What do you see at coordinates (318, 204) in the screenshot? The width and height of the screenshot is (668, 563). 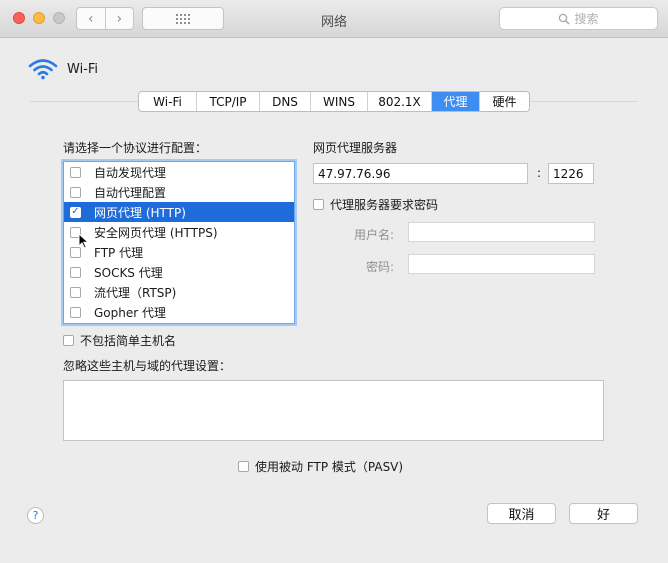 I see `require-password-checkbox` at bounding box center [318, 204].